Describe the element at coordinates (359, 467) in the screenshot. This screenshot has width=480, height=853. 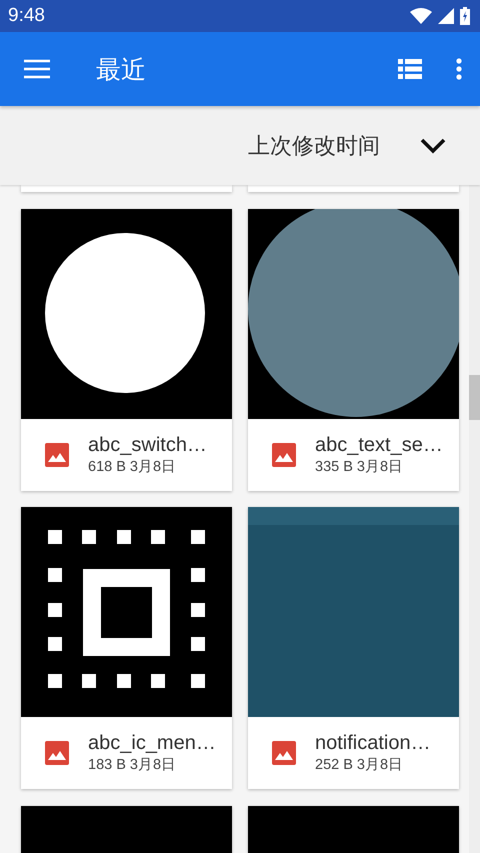
I see `file-details: 335 B 3月8日` at that location.